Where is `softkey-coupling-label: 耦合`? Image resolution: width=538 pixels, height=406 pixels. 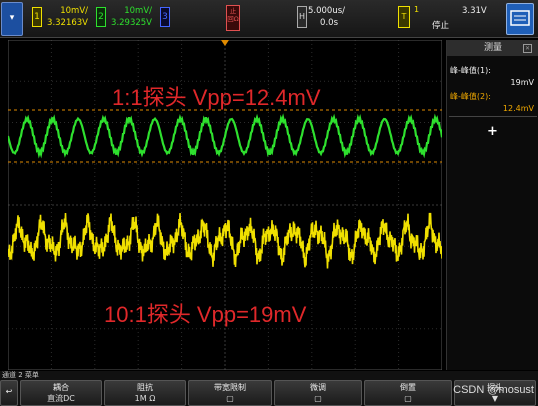 softkey-coupling-label: 耦合 is located at coordinates (61, 387).